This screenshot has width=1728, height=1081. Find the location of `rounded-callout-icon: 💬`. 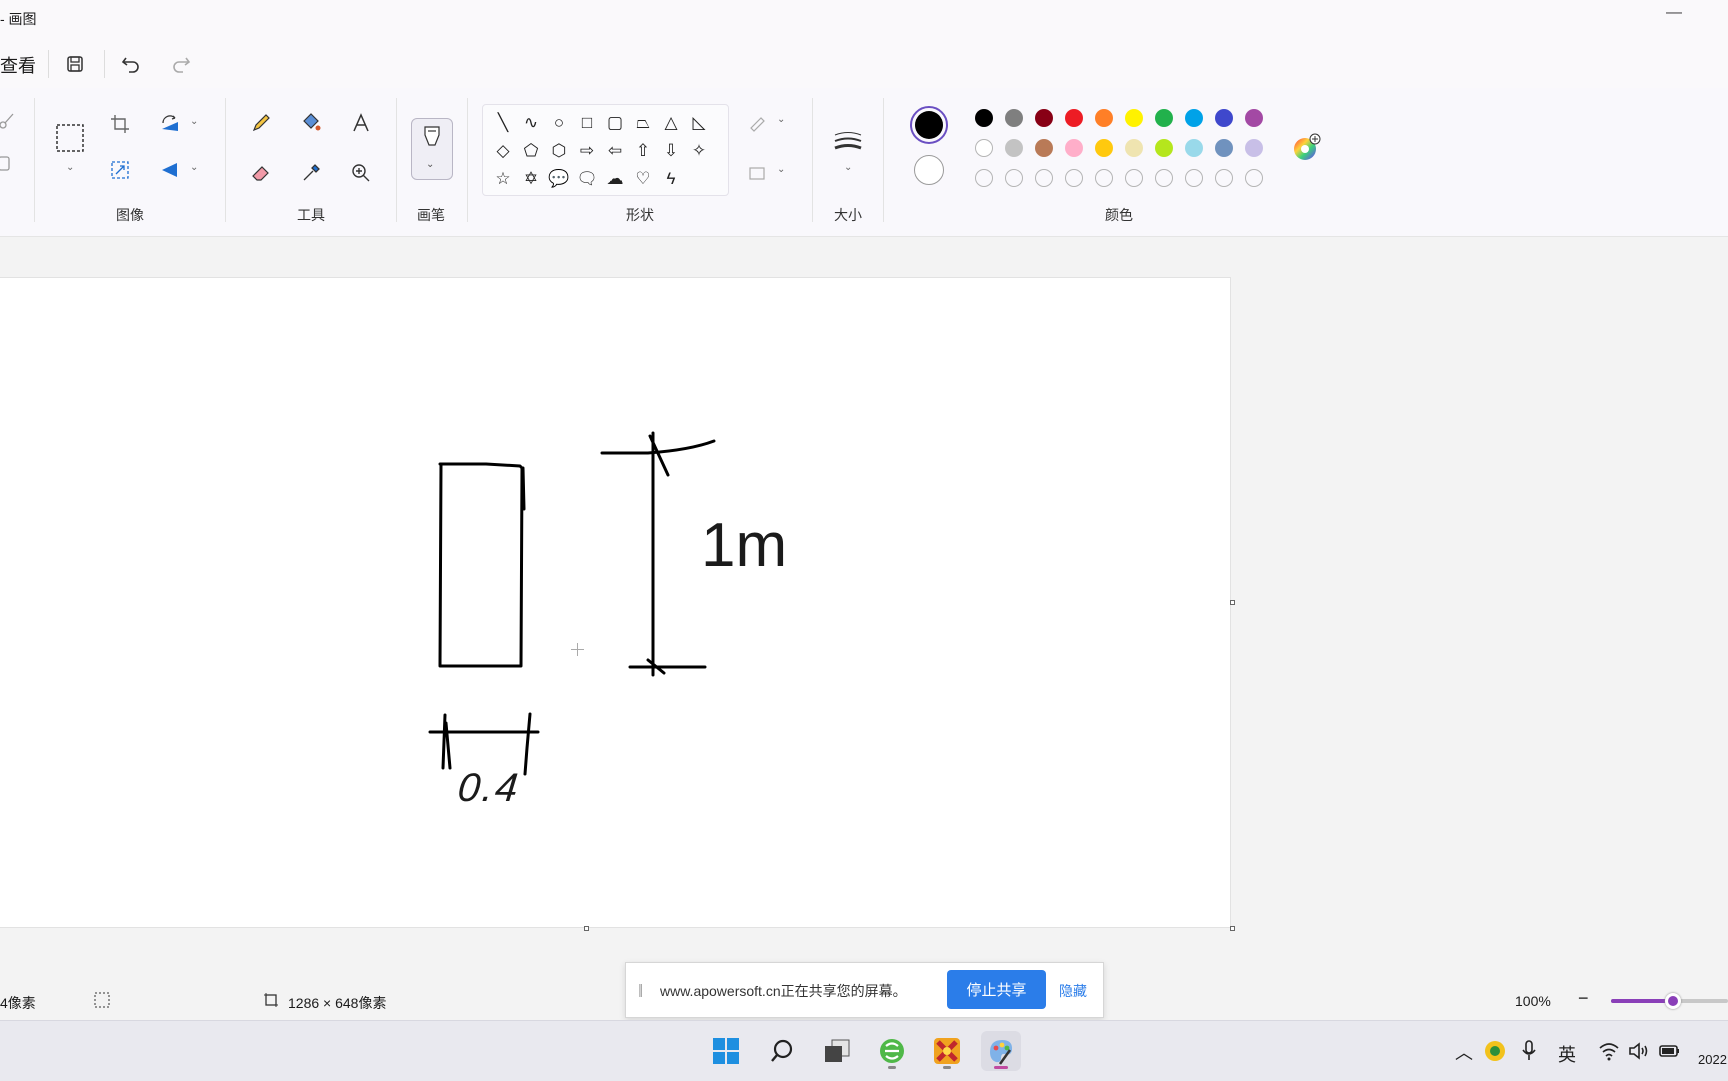

rounded-callout-icon: 💬 is located at coordinates (559, 179).